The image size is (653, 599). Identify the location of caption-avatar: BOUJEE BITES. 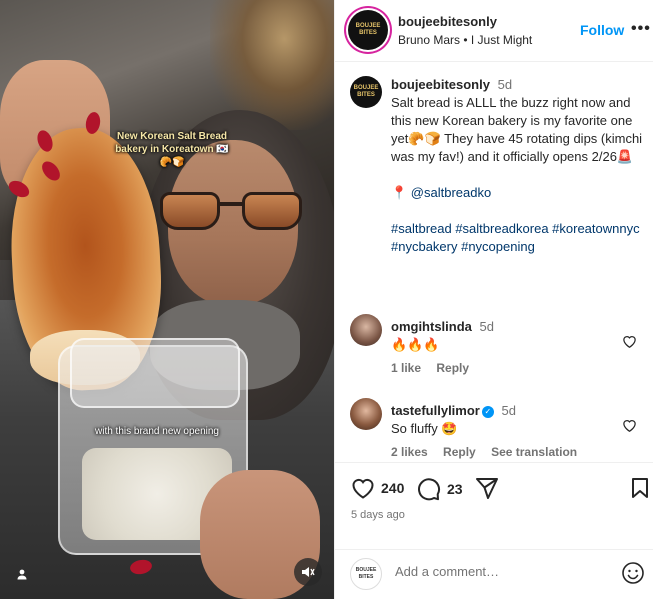
(366, 92).